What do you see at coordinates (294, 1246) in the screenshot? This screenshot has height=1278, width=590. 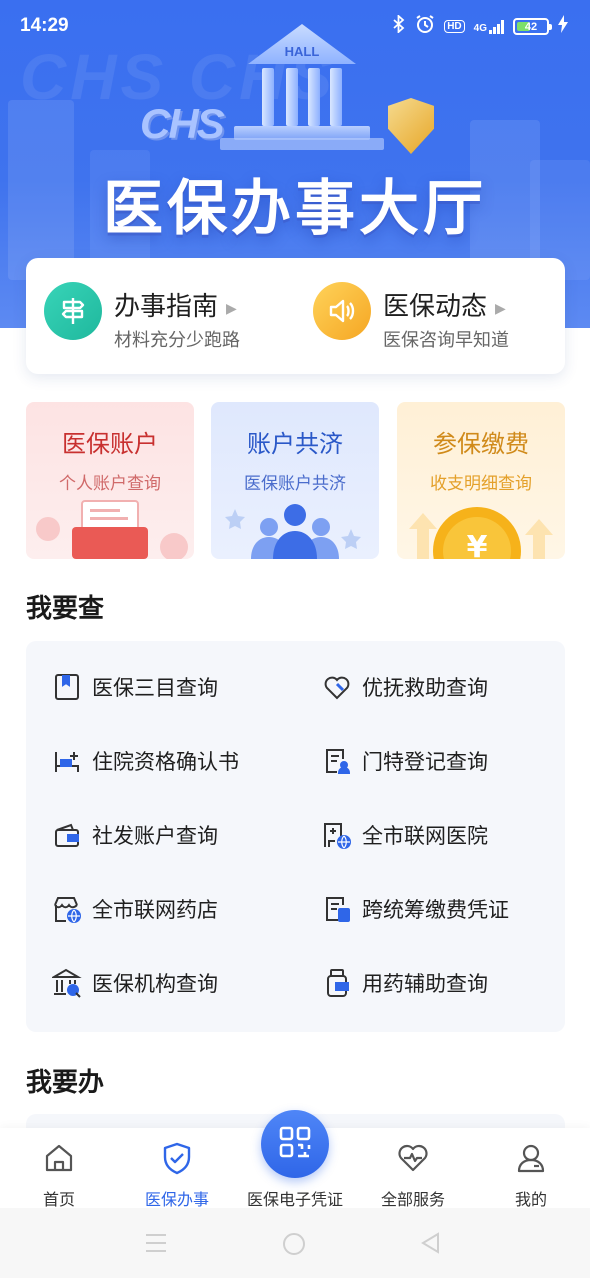 I see `home-key-icon` at bounding box center [294, 1246].